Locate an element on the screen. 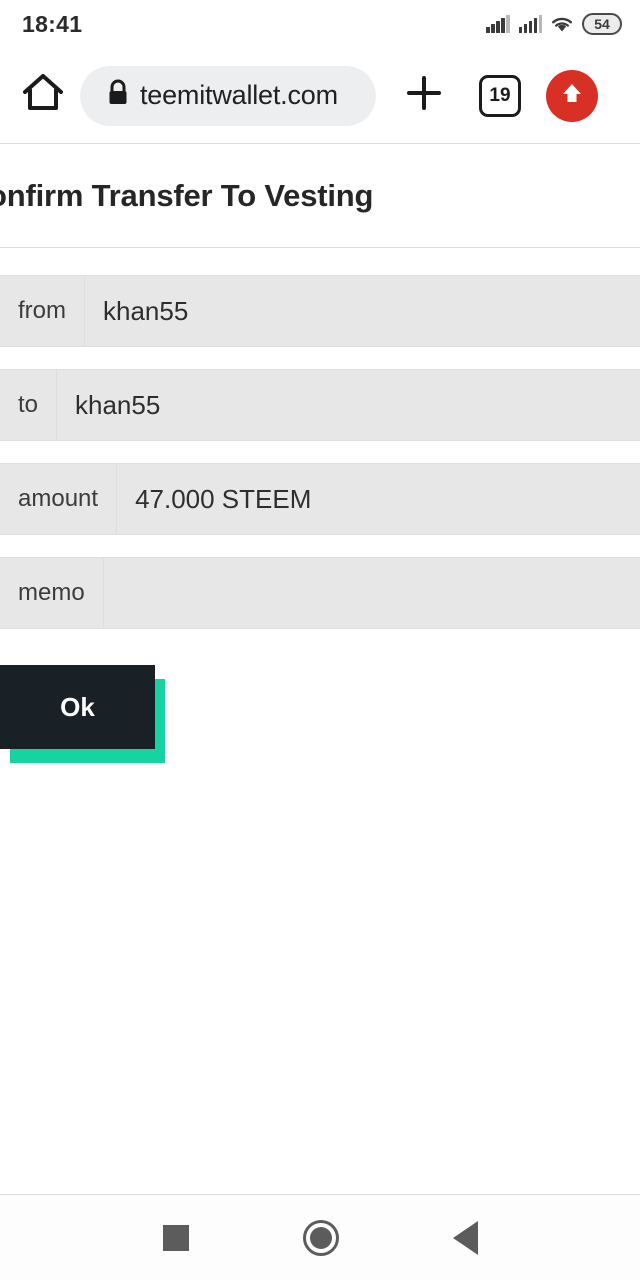 Image resolution: width=640 pixels, height=1280 pixels. android-nav-bar is located at coordinates (320, 1237).